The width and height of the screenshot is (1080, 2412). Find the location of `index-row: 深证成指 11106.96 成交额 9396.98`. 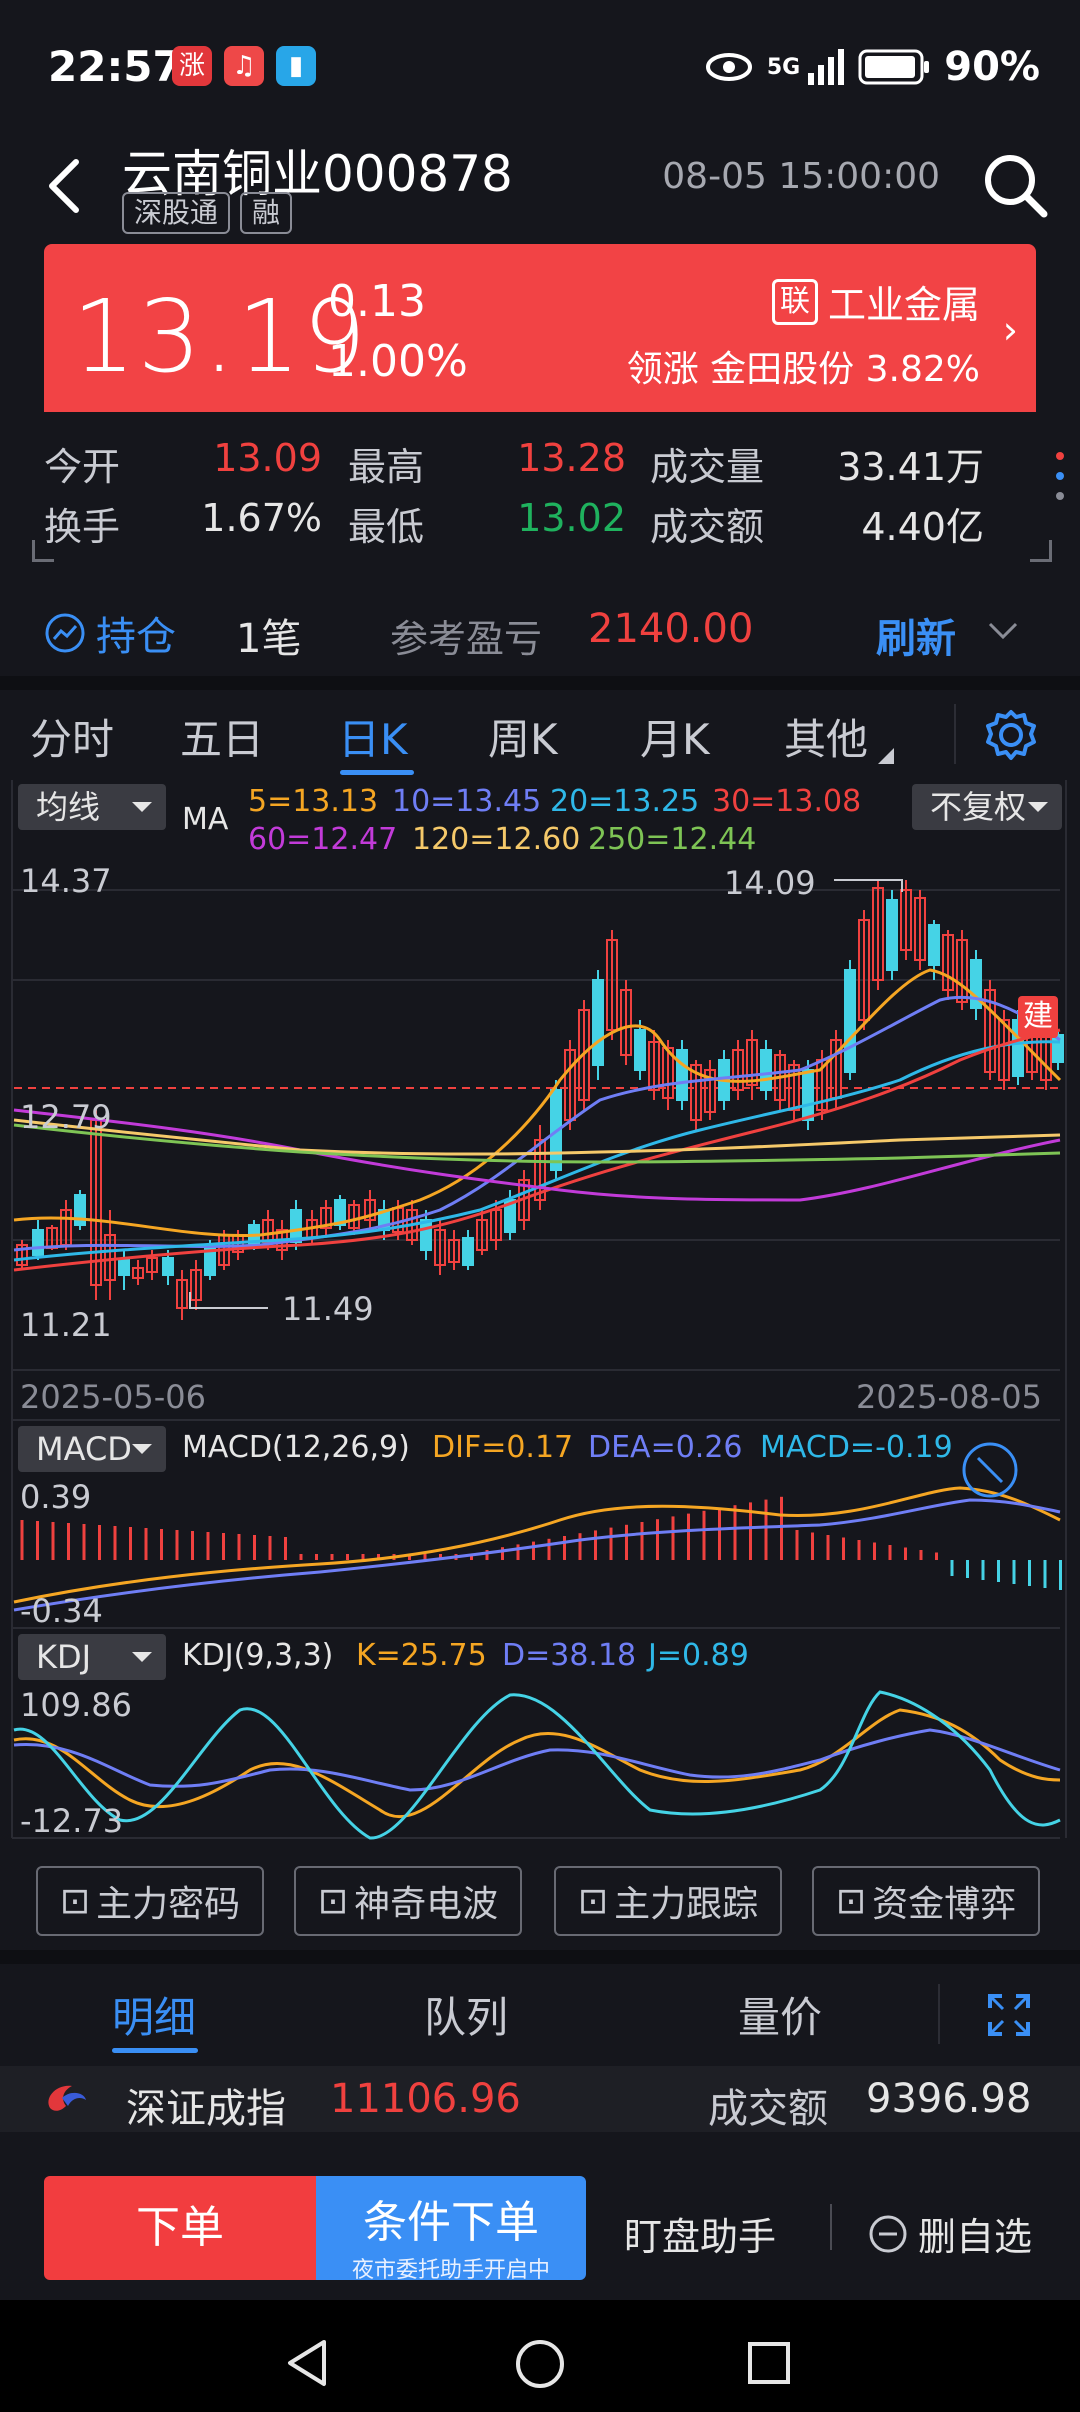

index-row: 深证成指 11106.96 成交额 9396.98 is located at coordinates (540, 2099).